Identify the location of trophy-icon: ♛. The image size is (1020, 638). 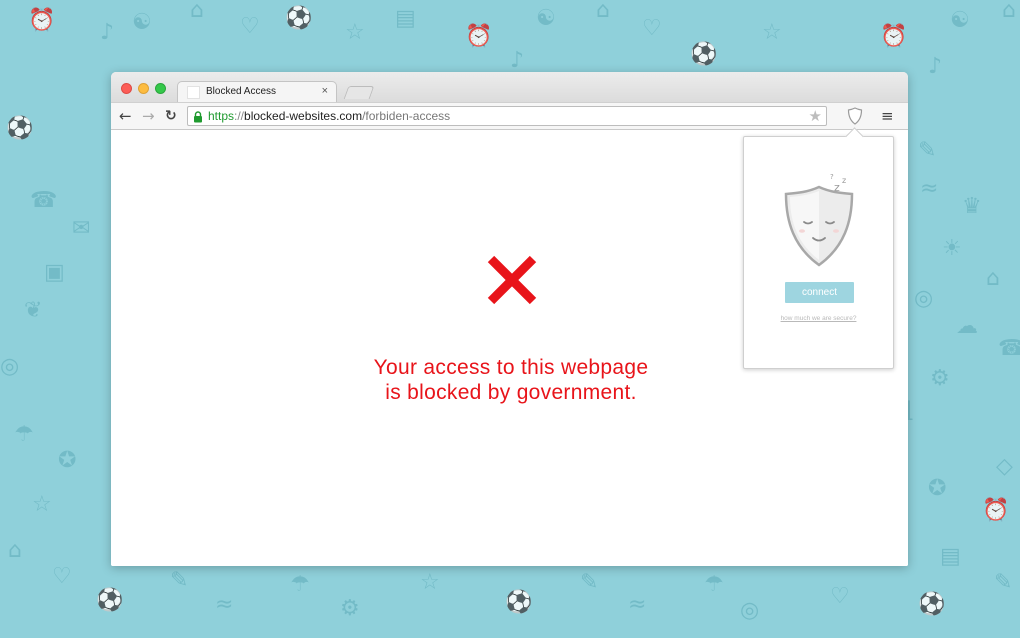
(972, 206).